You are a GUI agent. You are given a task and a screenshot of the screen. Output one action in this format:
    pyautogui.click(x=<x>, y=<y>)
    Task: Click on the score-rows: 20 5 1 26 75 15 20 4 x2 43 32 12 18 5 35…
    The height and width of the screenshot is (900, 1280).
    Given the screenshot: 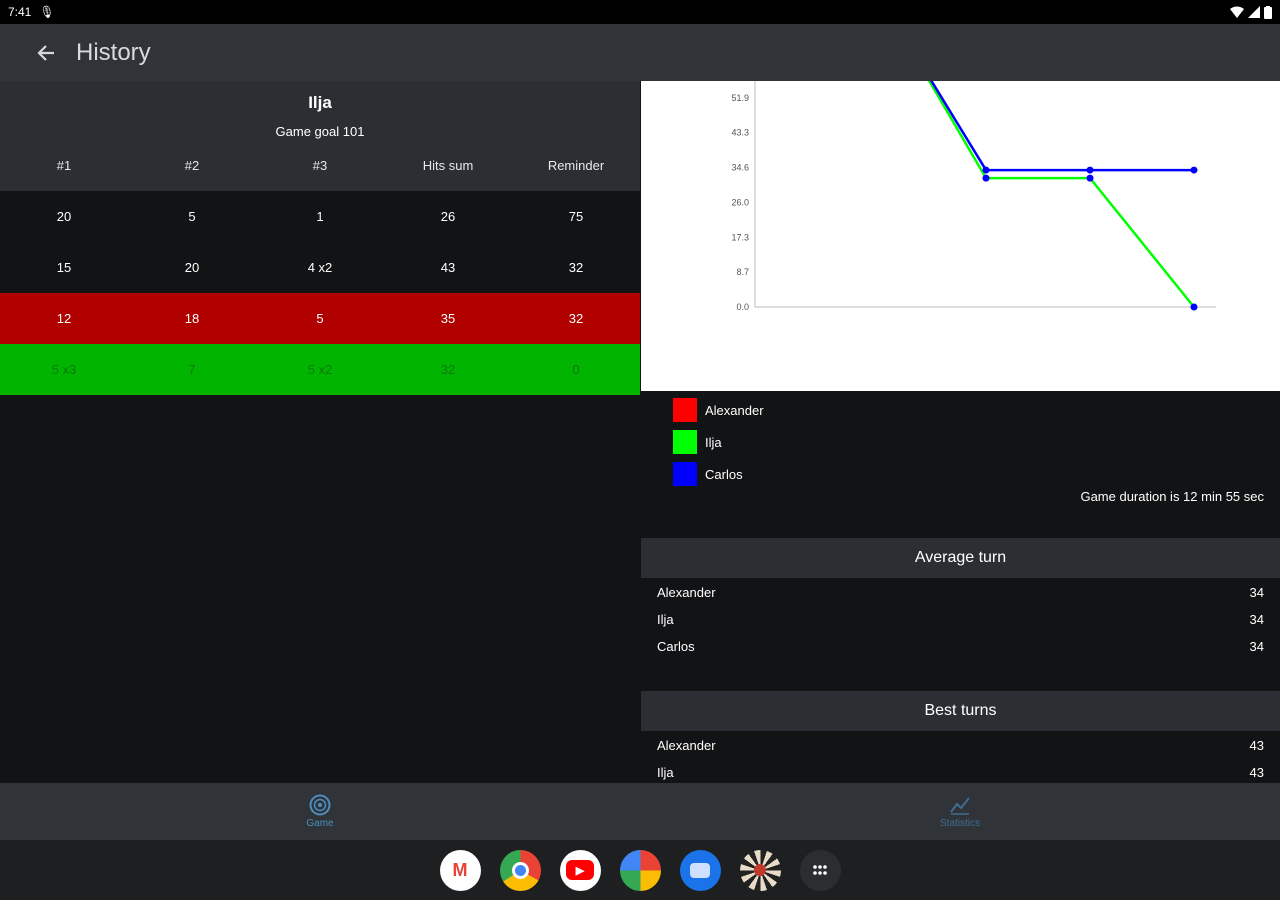 What is the action you would take?
    pyautogui.click(x=320, y=293)
    